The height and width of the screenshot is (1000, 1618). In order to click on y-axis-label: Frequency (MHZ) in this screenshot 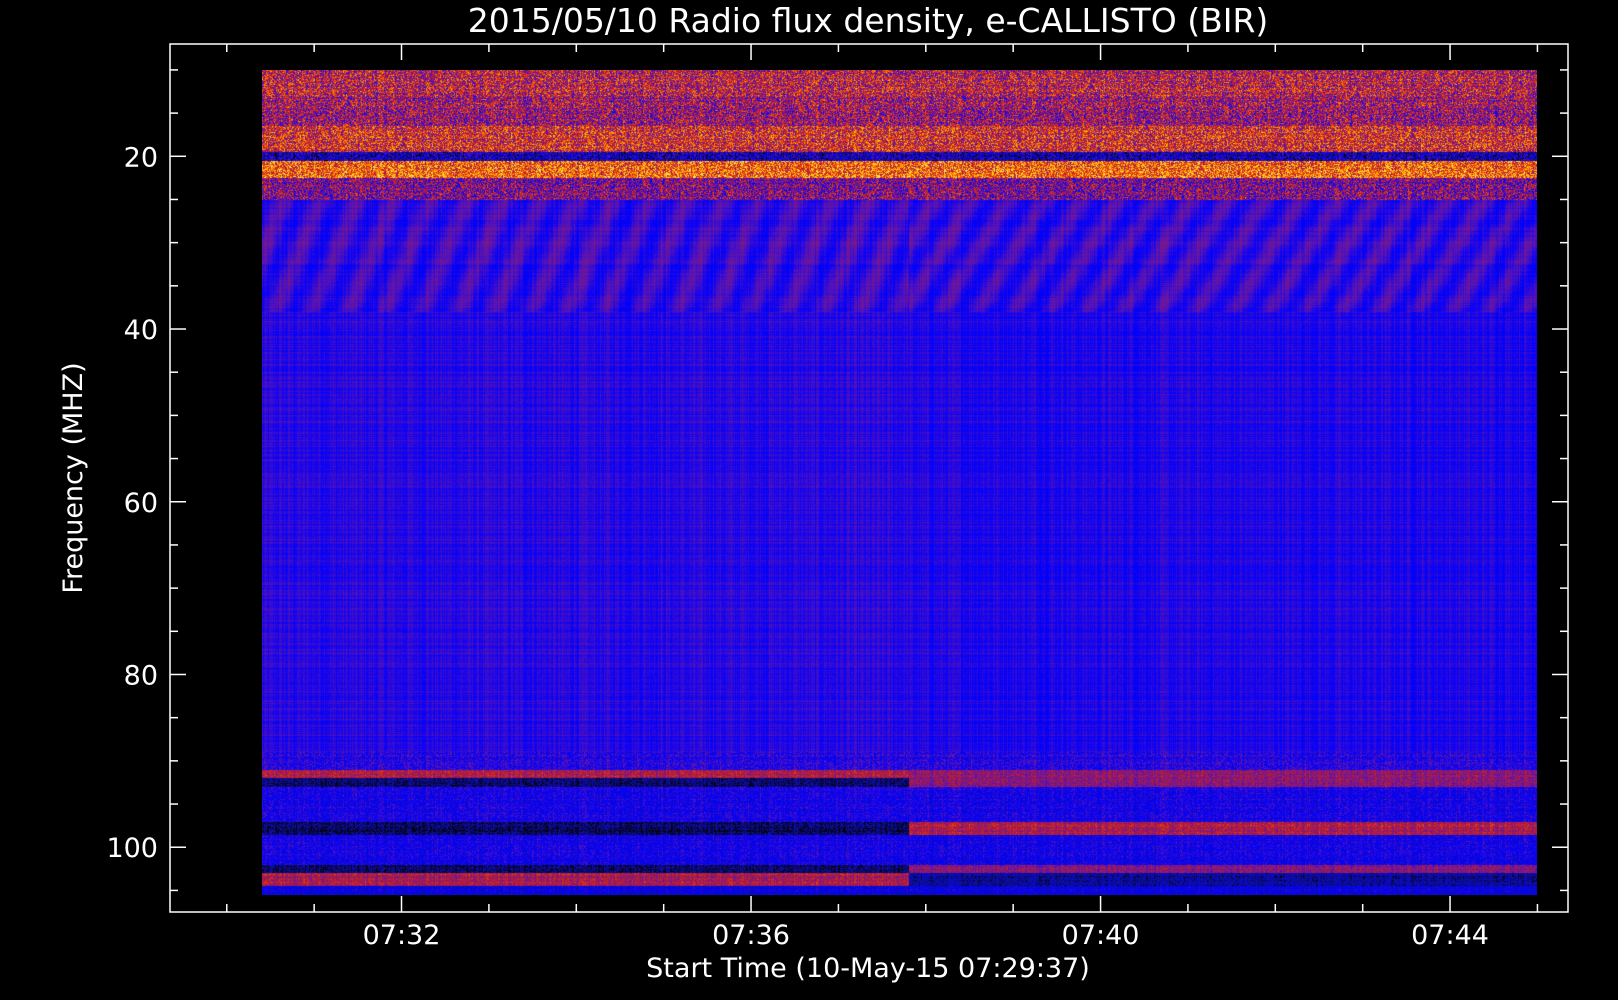, I will do `click(73, 477)`.